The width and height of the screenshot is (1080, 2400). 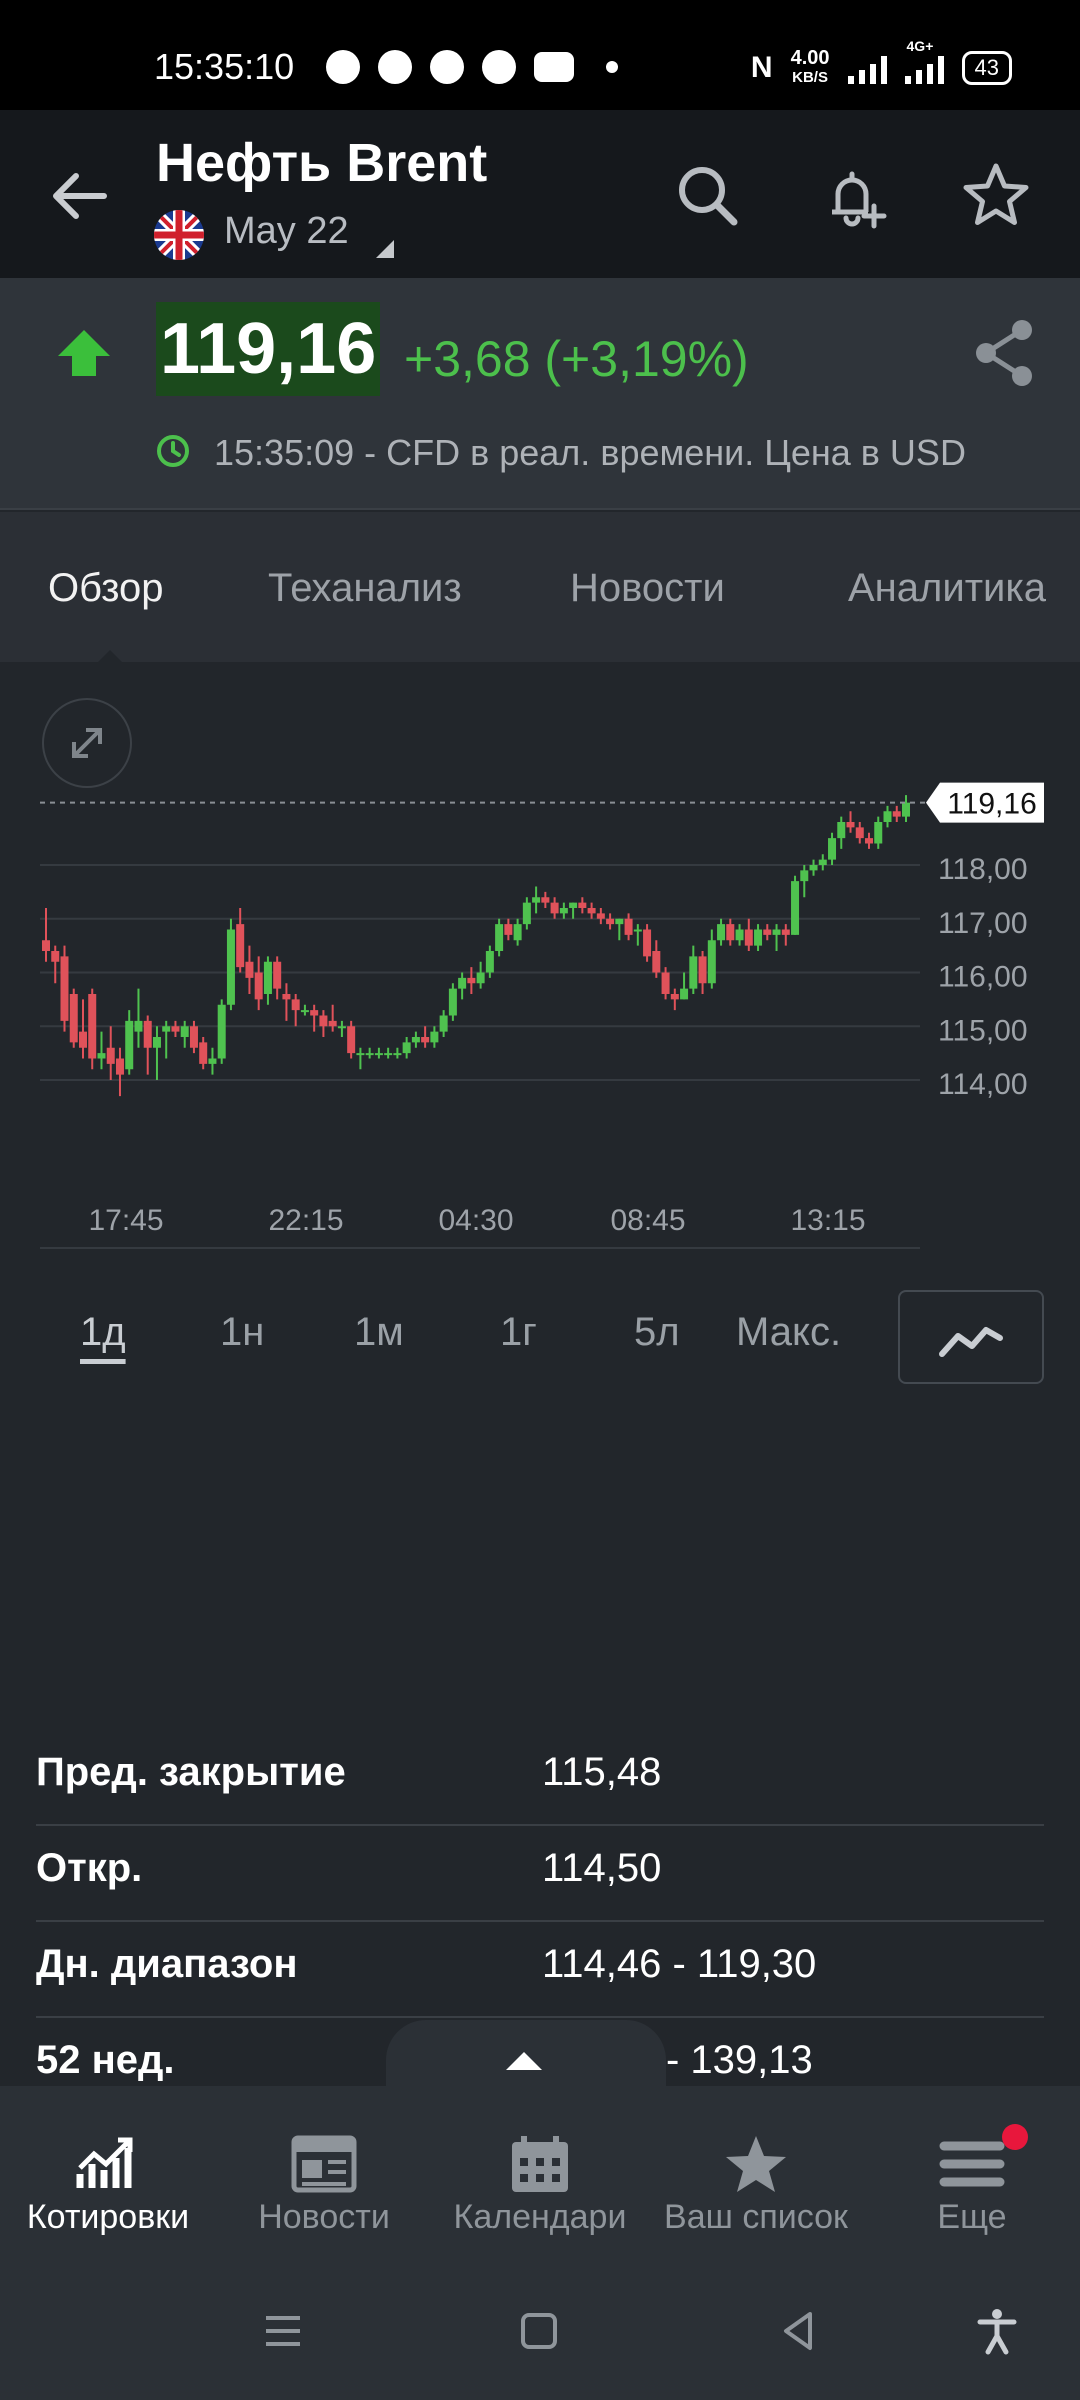 I want to click on whatsapp-icon, so click(x=343, y=67).